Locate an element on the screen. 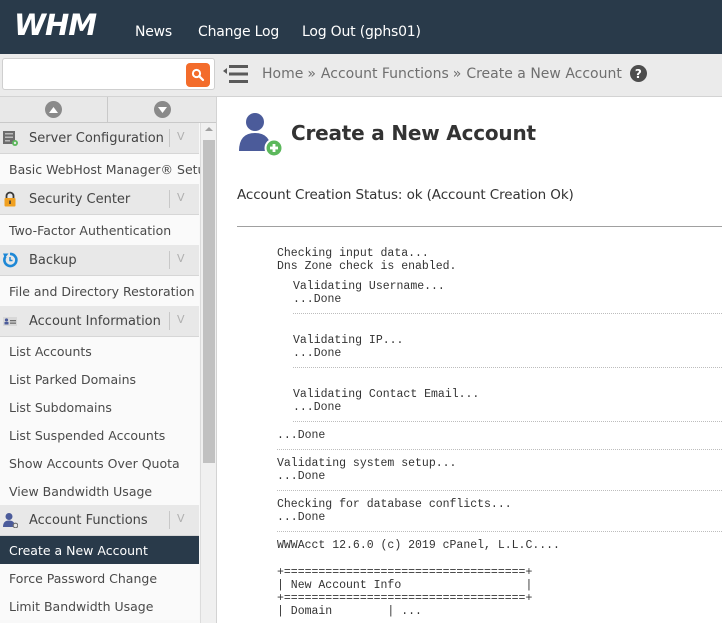 This screenshot has width=722, height=623. category-label: Account Functions is located at coordinates (88, 520).